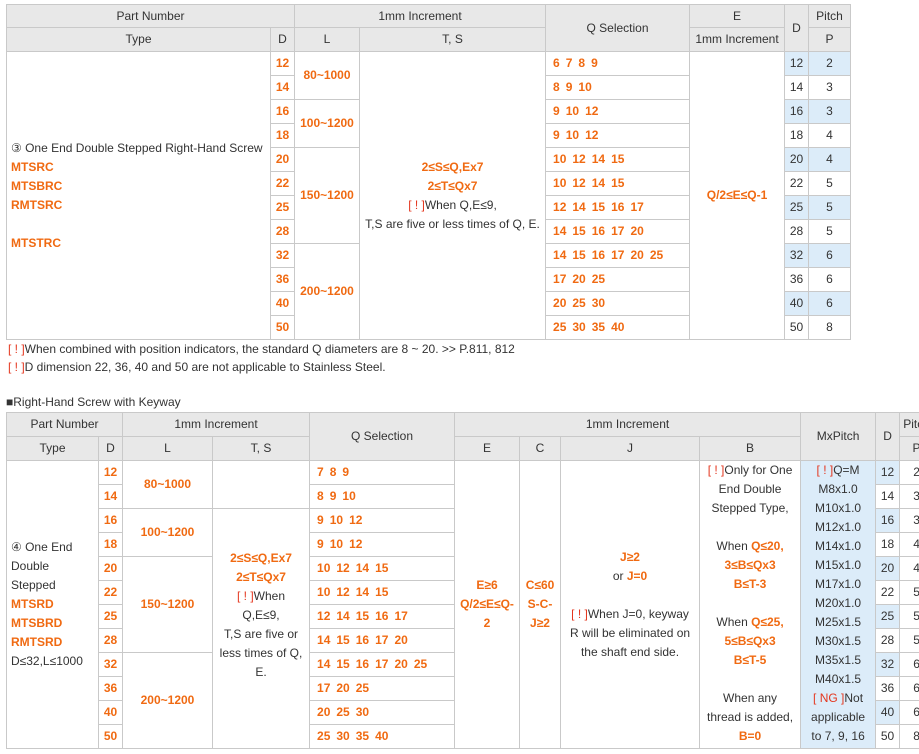 Image resolution: width=919 pixels, height=754 pixels. What do you see at coordinates (452, 185) in the screenshot?
I see `ts-condition-t: 2≤T≤Qx7` at bounding box center [452, 185].